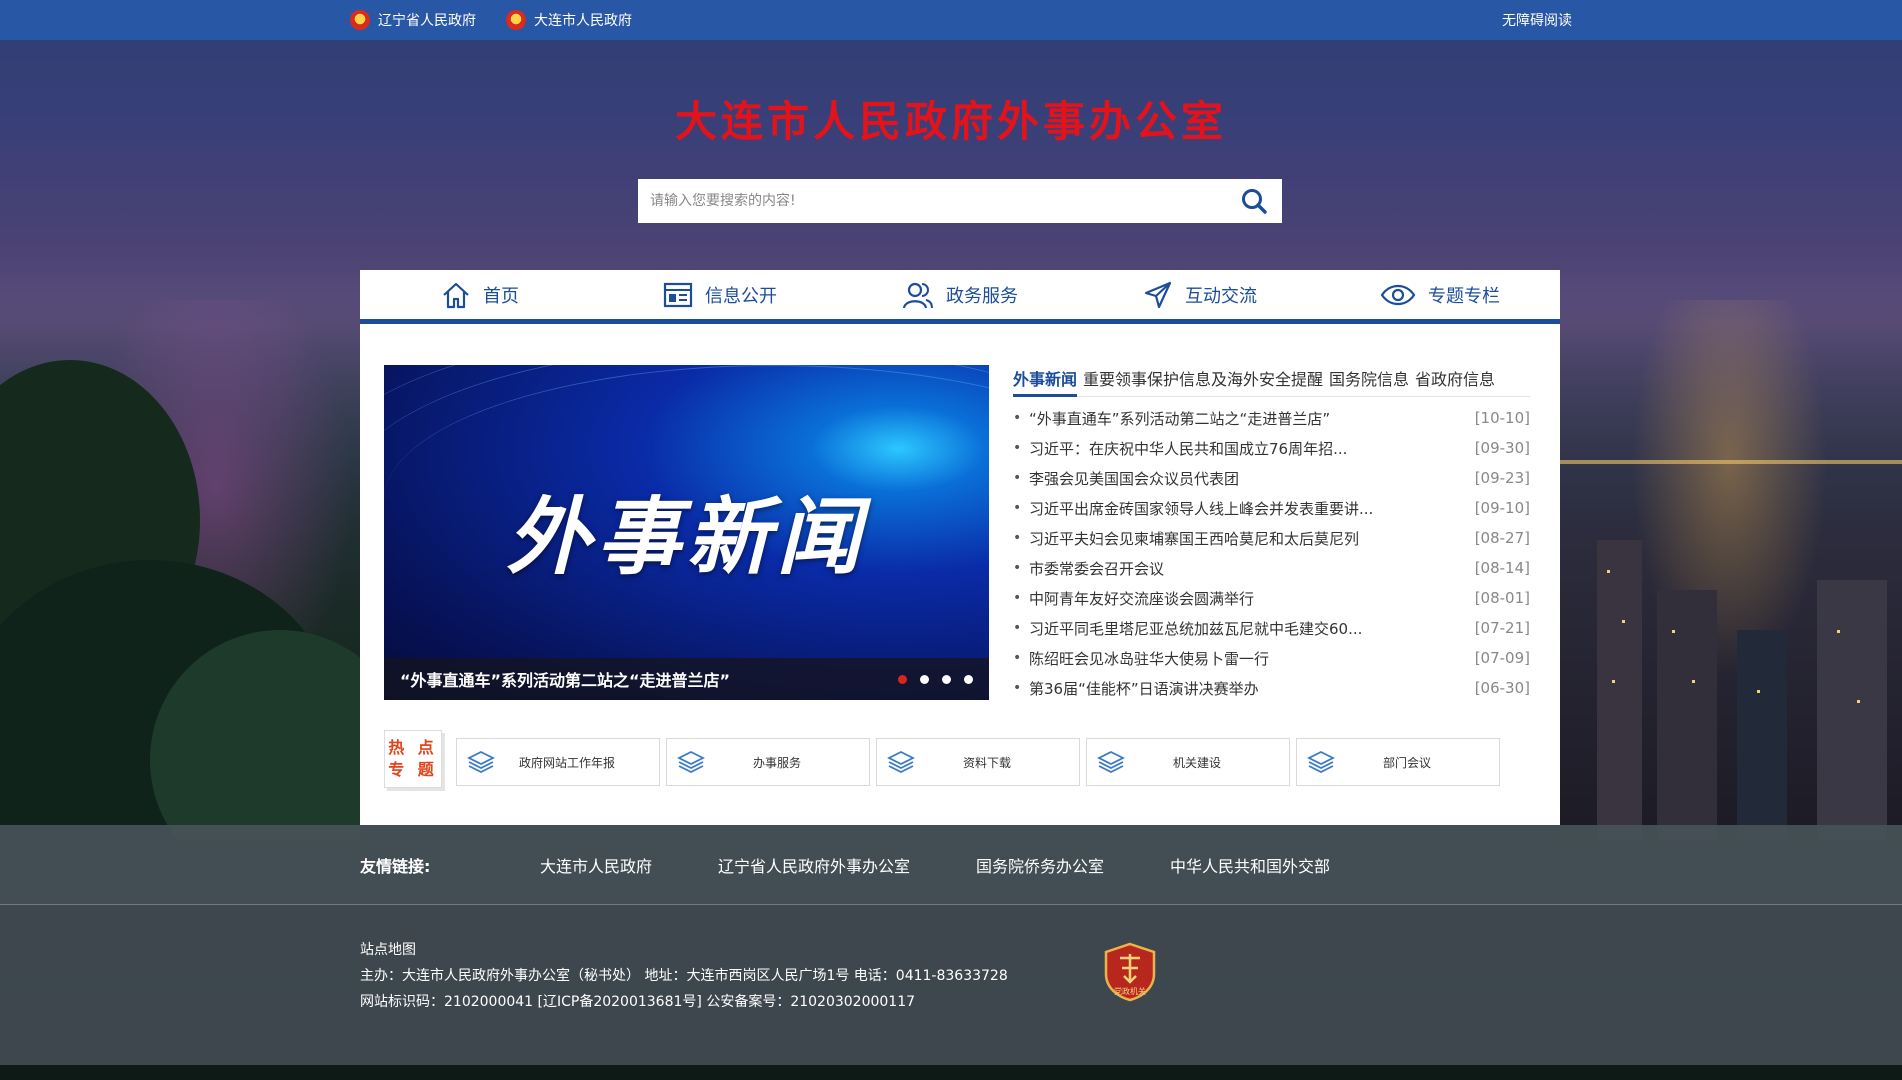 This screenshot has height=1080, width=1902. I want to click on hot-badge-line1: 热 点, so click(413, 747).